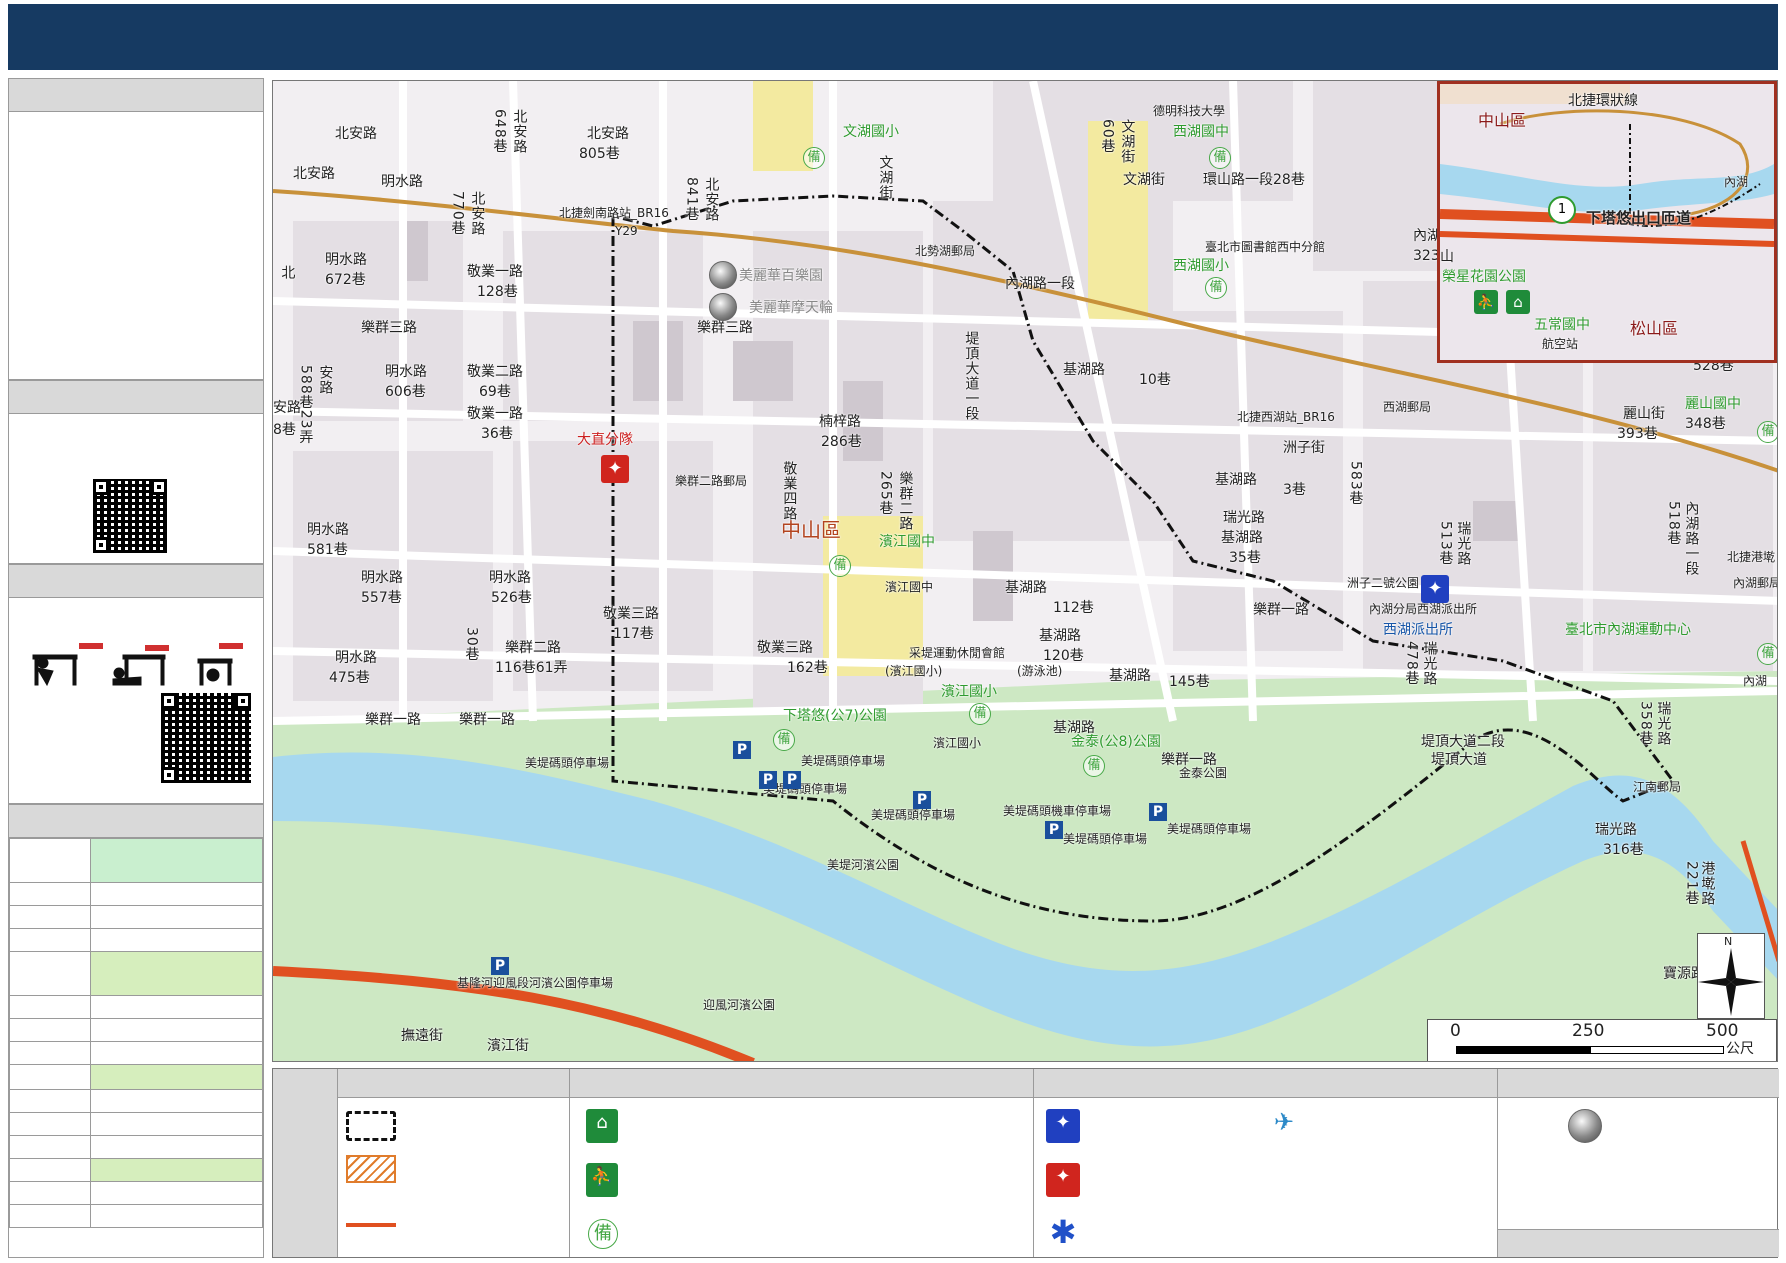  I want to click on police-label: 內湖分局西湖派出所, so click(1423, 609).